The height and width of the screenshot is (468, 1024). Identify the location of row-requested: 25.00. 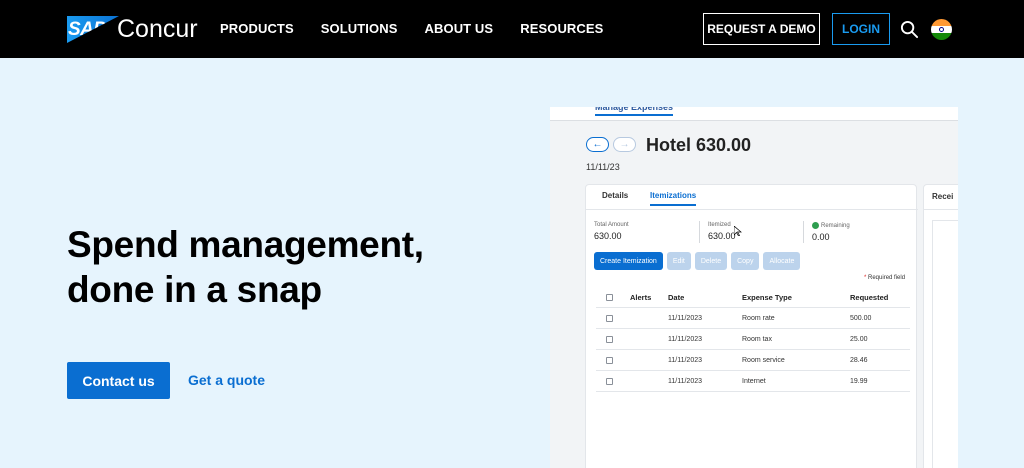
(859, 339).